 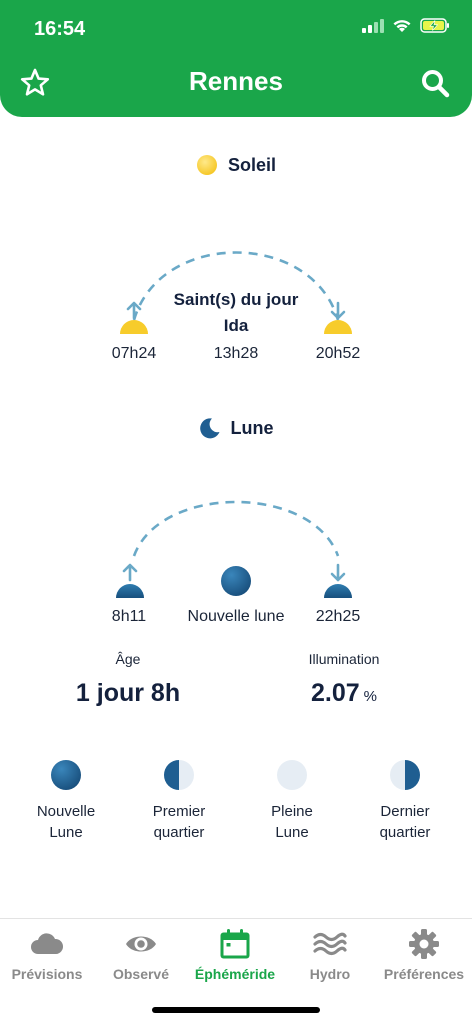 I want to click on illumination-unit: %, so click(x=370, y=696).